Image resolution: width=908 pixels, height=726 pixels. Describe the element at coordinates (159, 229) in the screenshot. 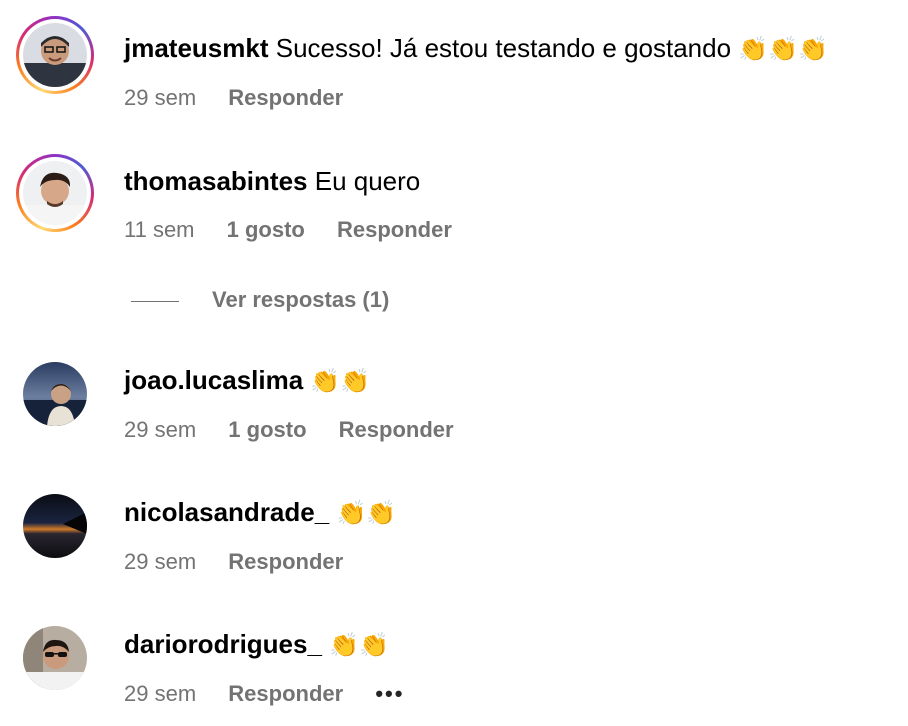

I see `timestamp: 11 sem` at that location.